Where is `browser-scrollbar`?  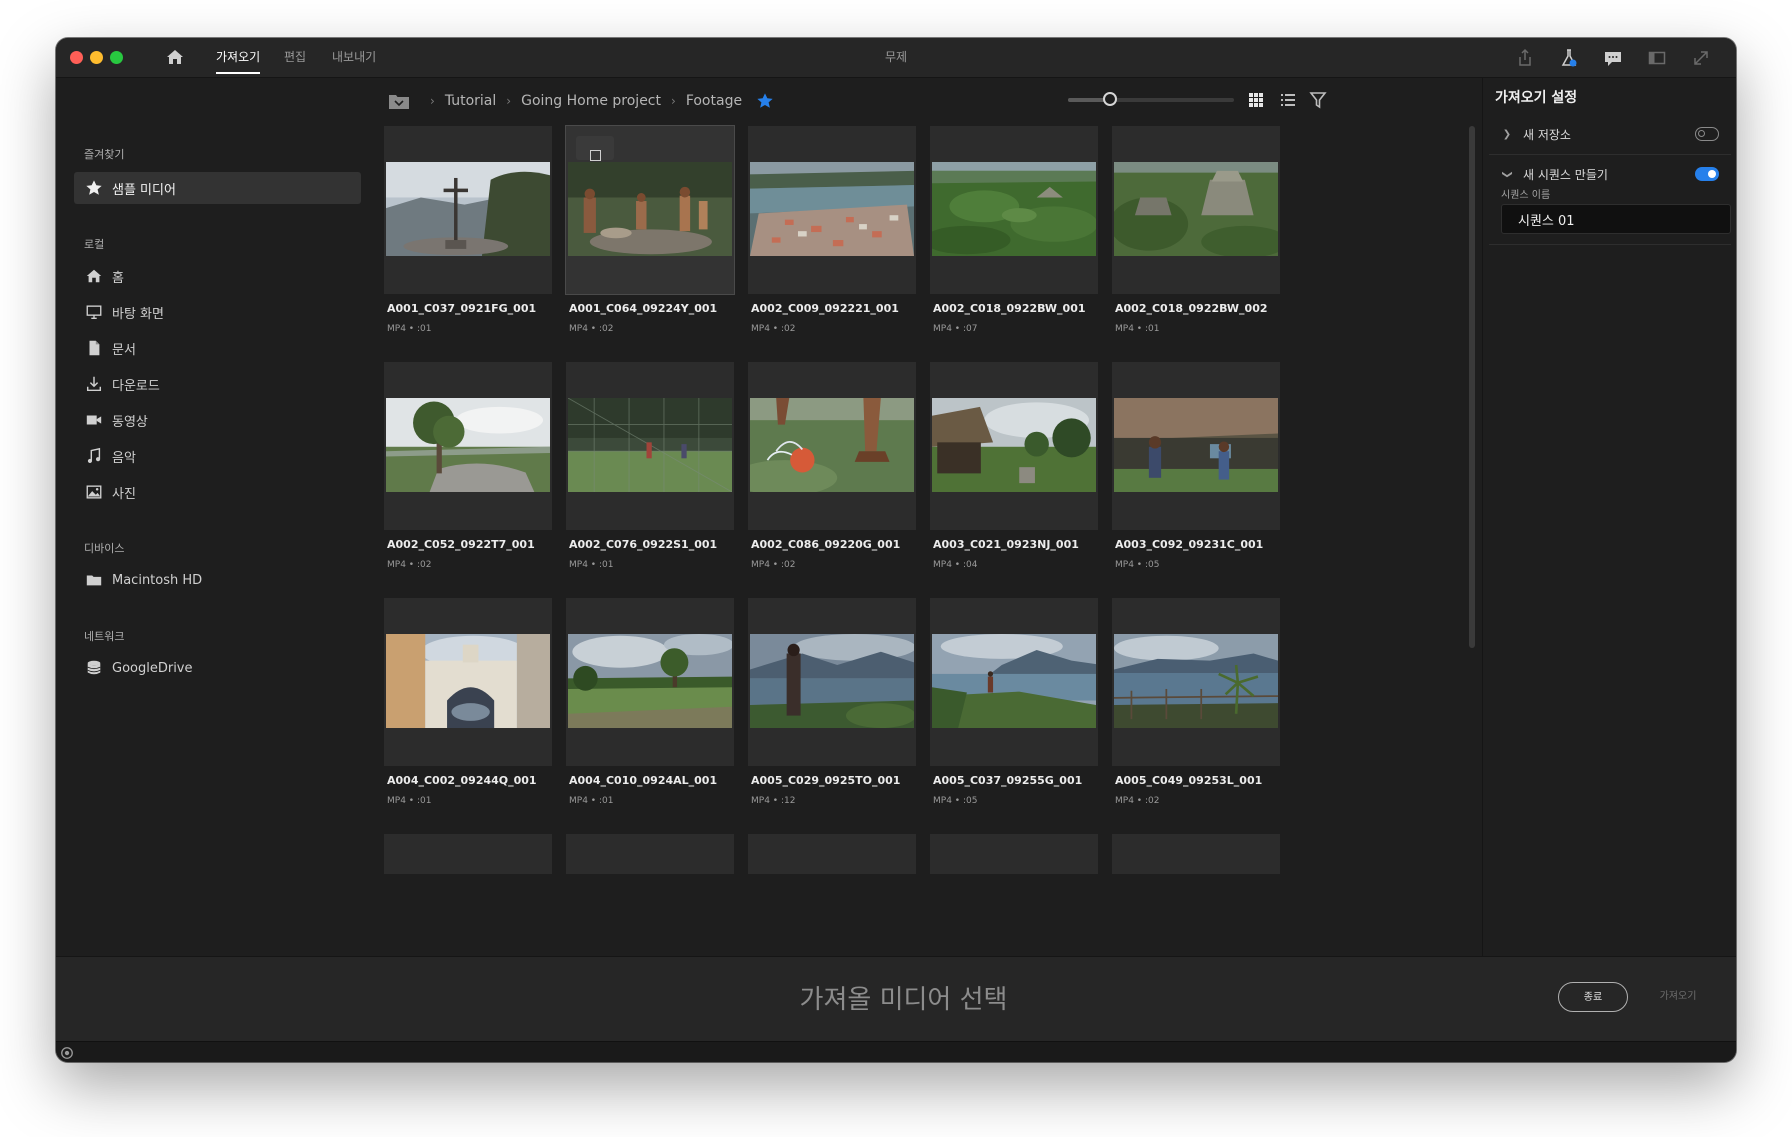
browser-scrollbar is located at coordinates (1472, 387).